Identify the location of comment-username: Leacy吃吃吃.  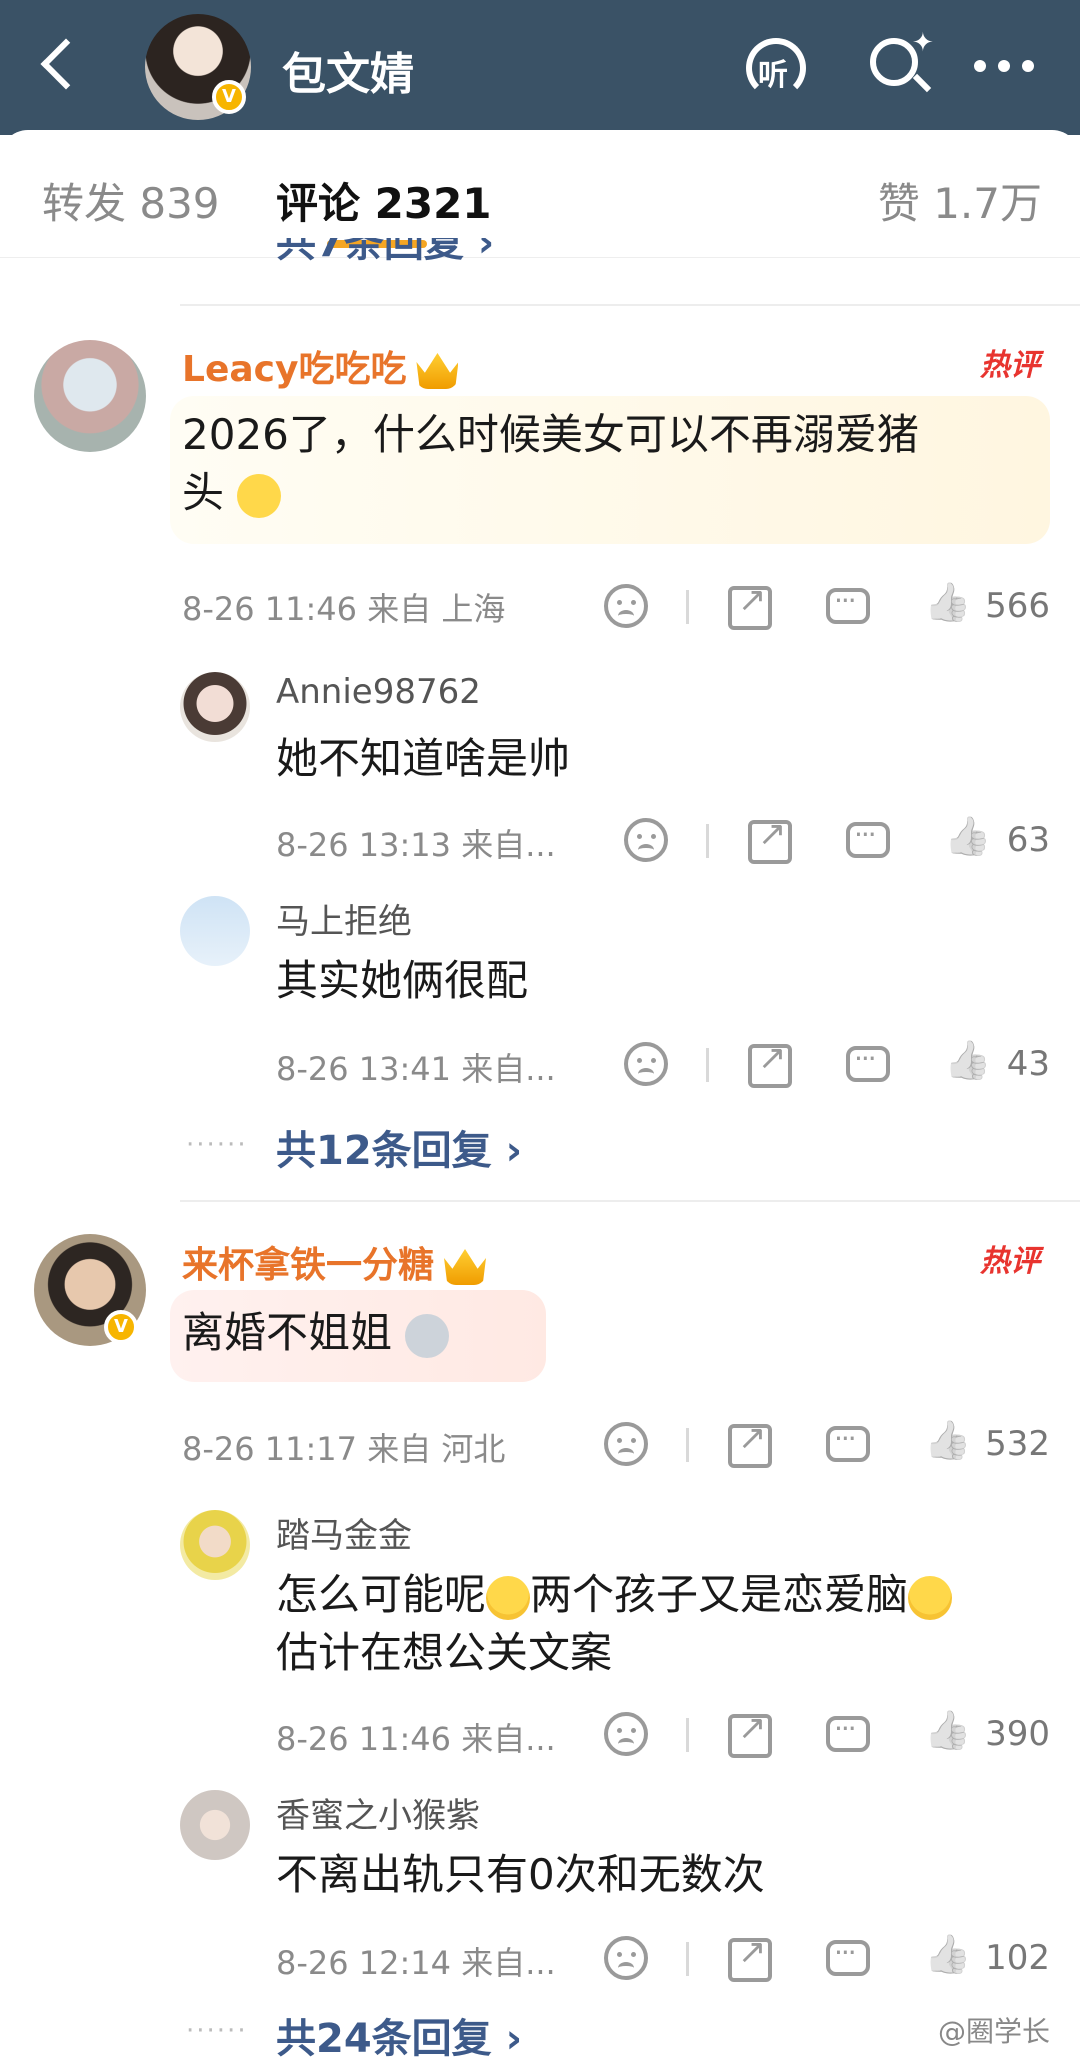
(320, 366).